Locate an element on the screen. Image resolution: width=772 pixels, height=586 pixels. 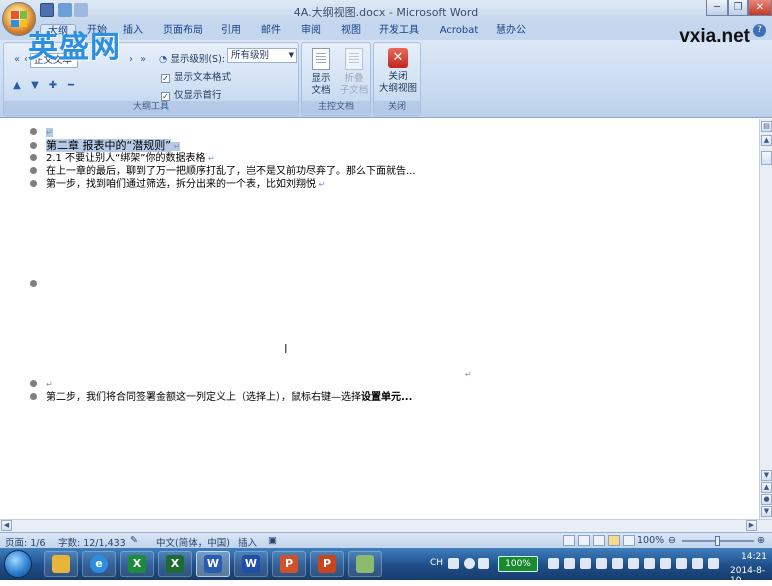
vertical-scrollbar: ▤ ▲ ▼ ▲ ● ▼ is located at coordinates (765, 319).